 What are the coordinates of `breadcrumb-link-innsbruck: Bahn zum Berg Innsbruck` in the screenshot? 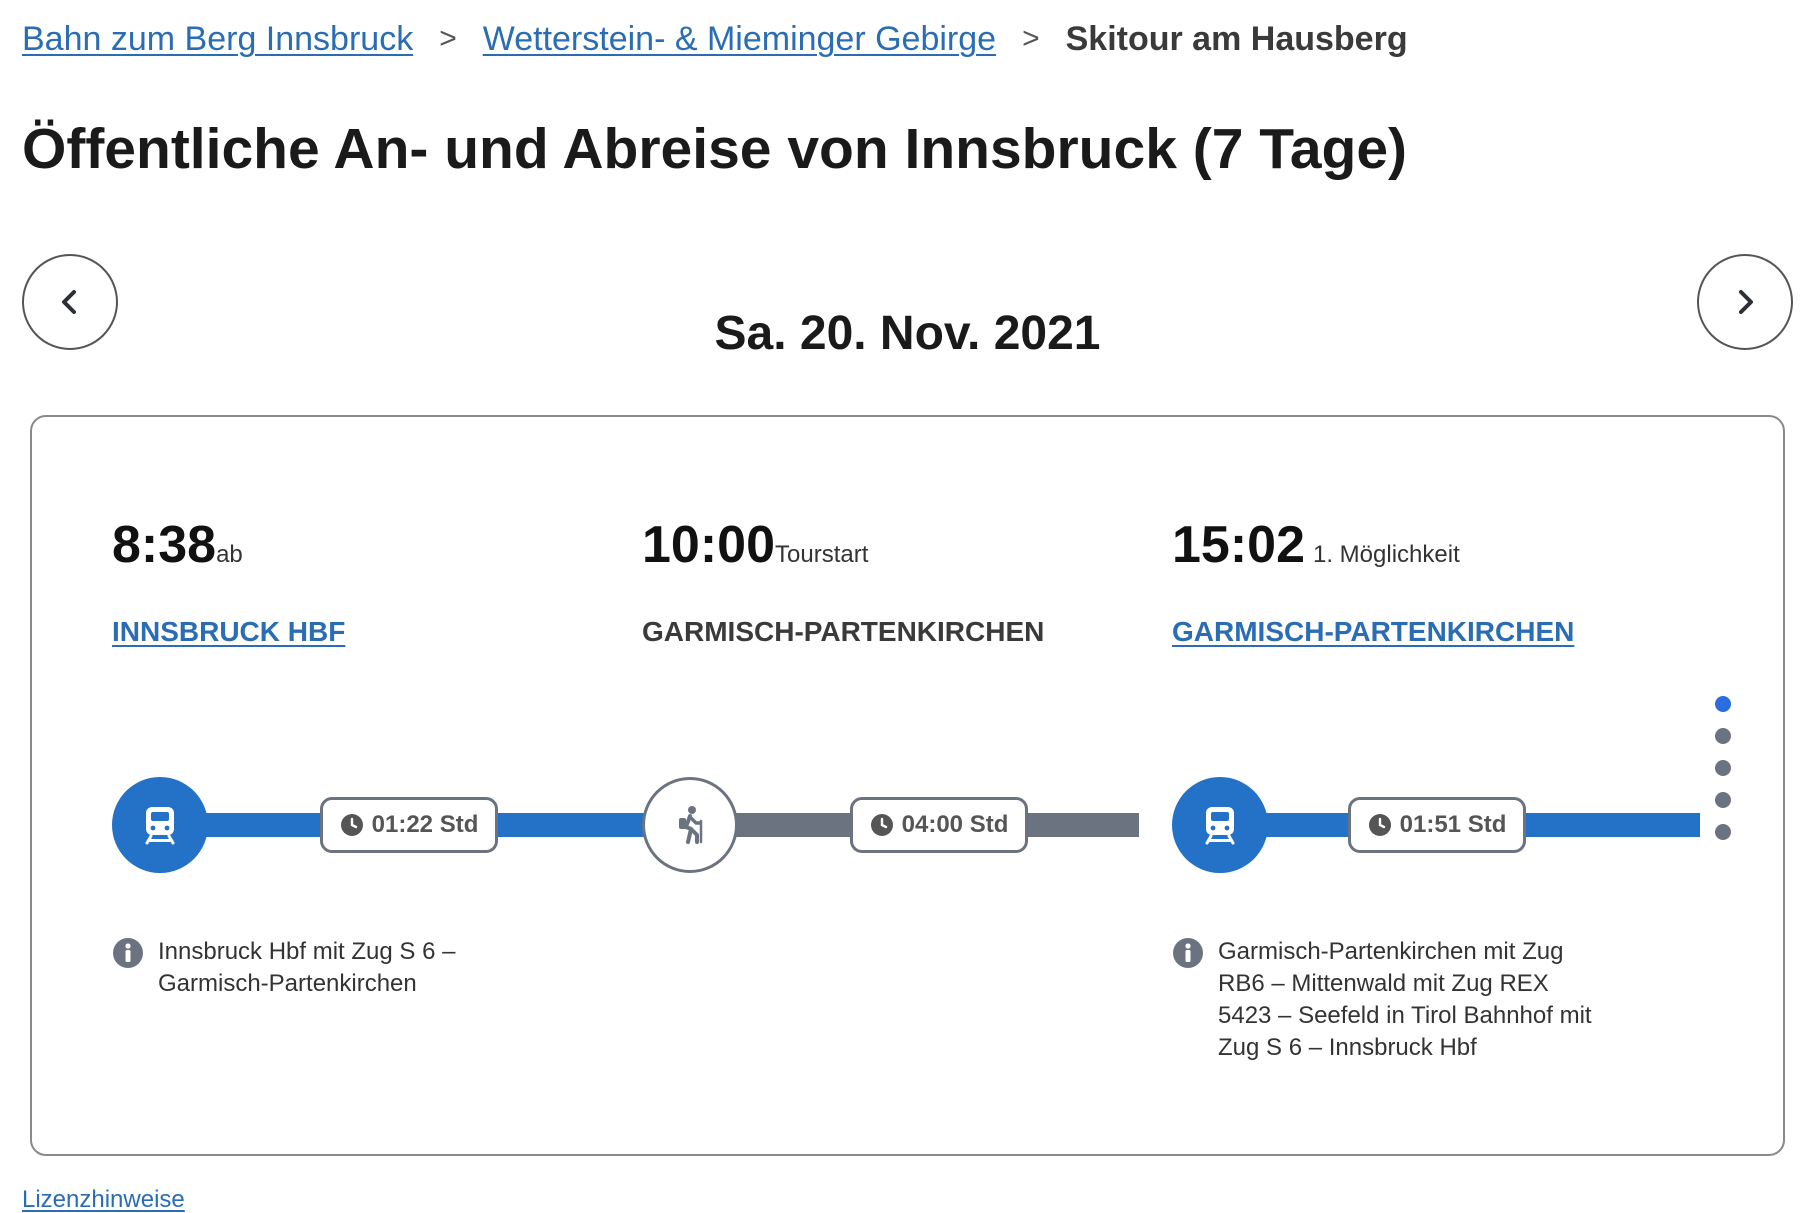 It's located at (217, 39).